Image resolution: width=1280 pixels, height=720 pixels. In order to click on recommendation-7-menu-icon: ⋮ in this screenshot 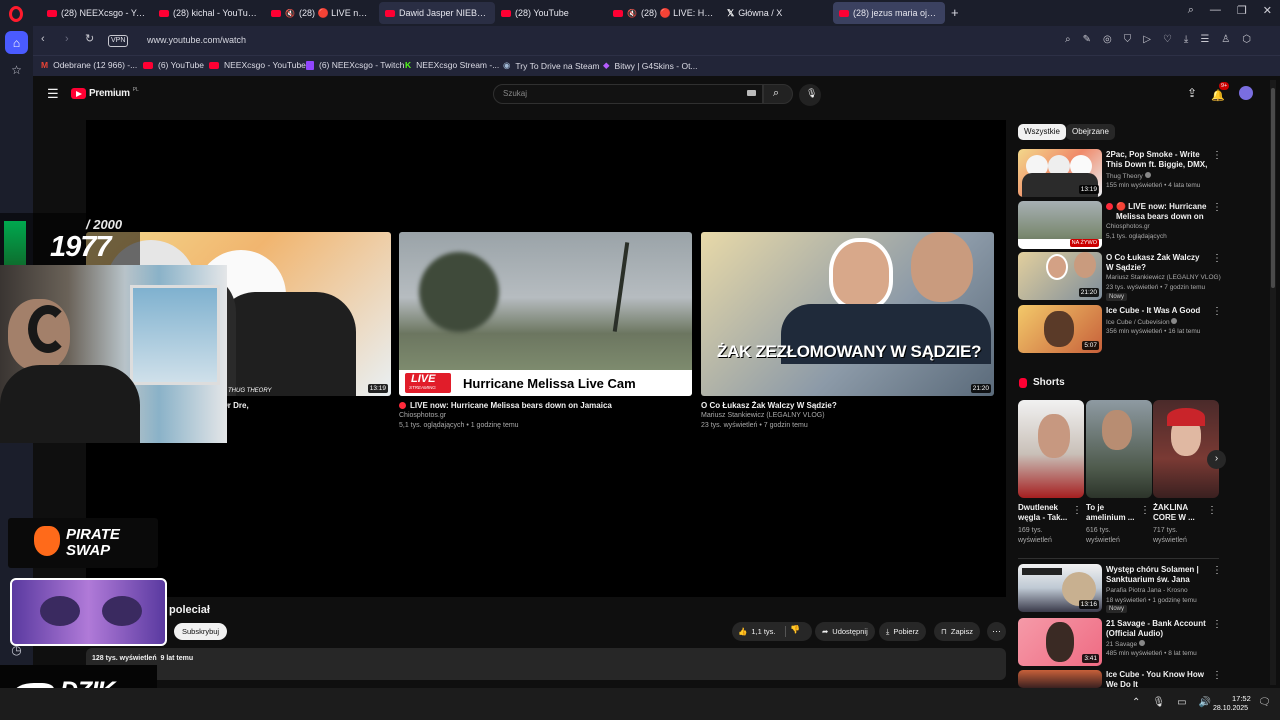, I will do `click(1217, 675)`.